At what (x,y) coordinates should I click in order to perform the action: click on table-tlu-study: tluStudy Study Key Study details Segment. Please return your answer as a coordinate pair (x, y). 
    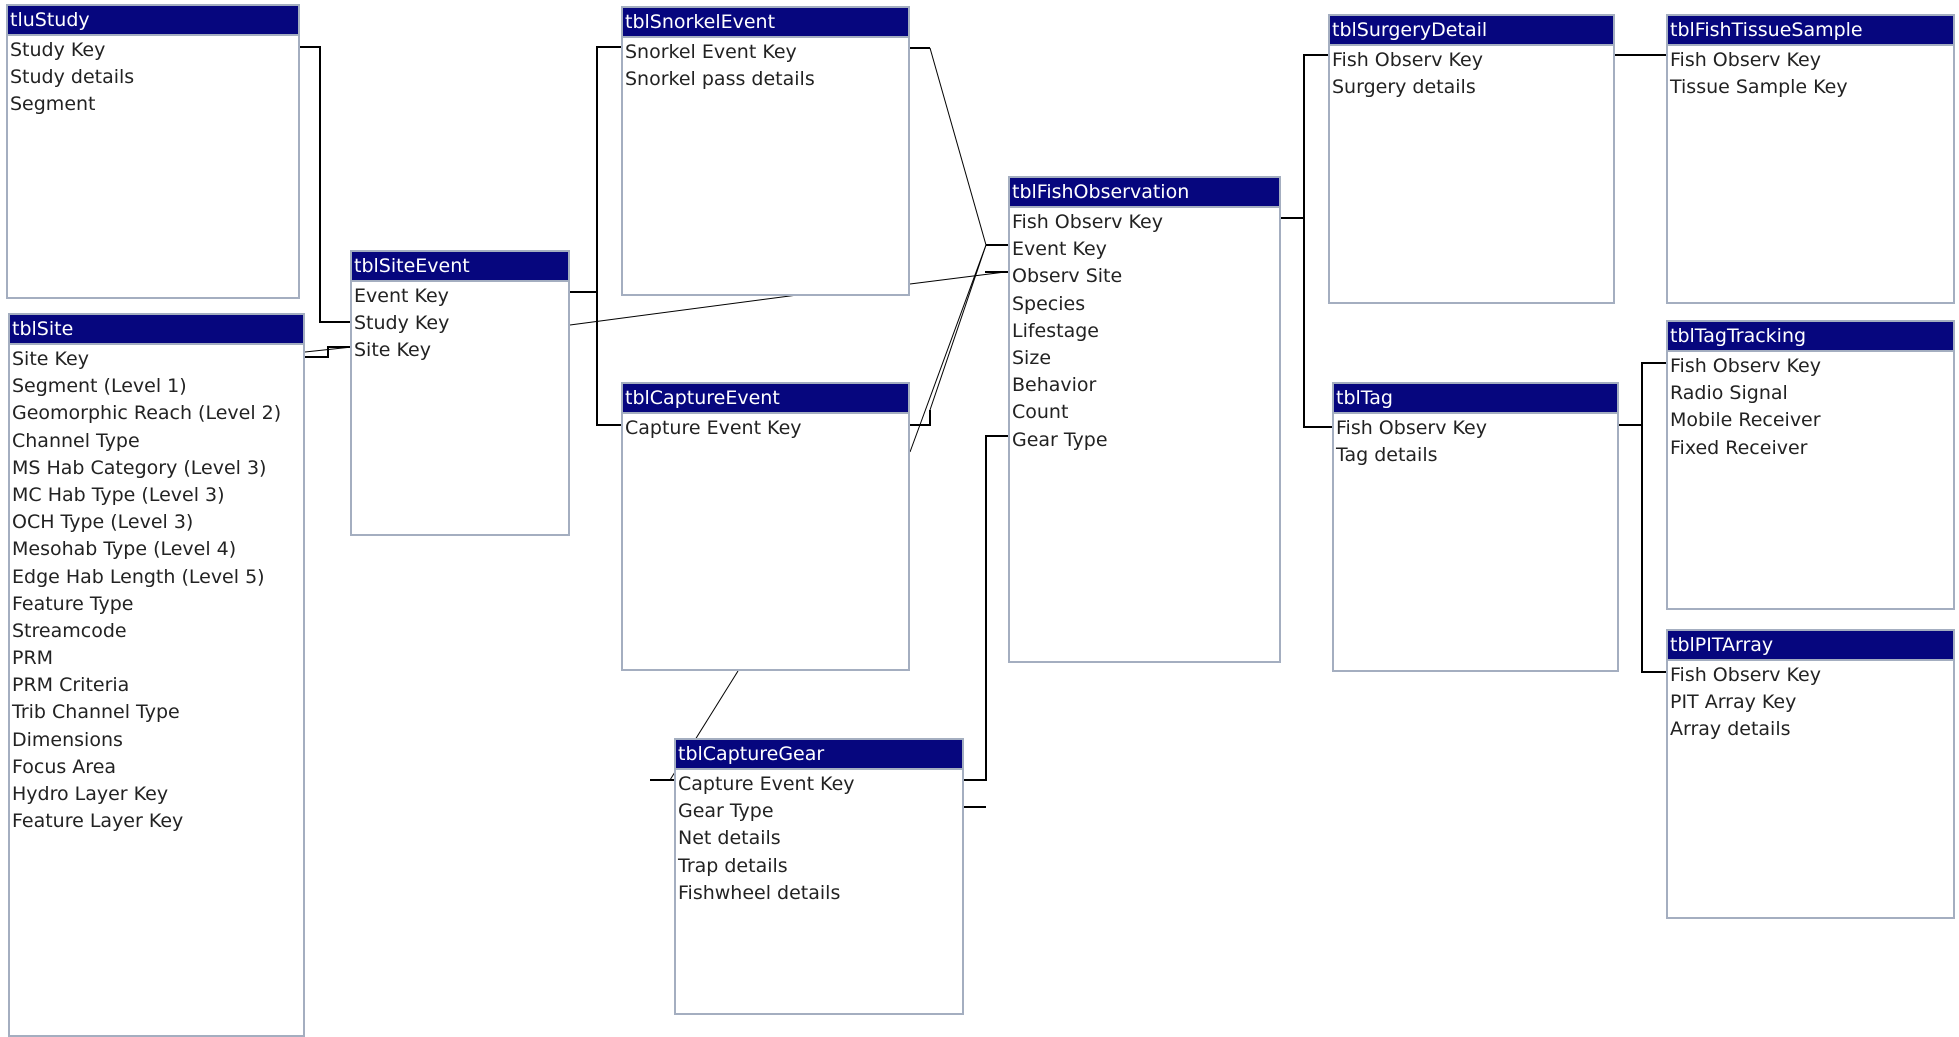
    Looking at the image, I should click on (153, 151).